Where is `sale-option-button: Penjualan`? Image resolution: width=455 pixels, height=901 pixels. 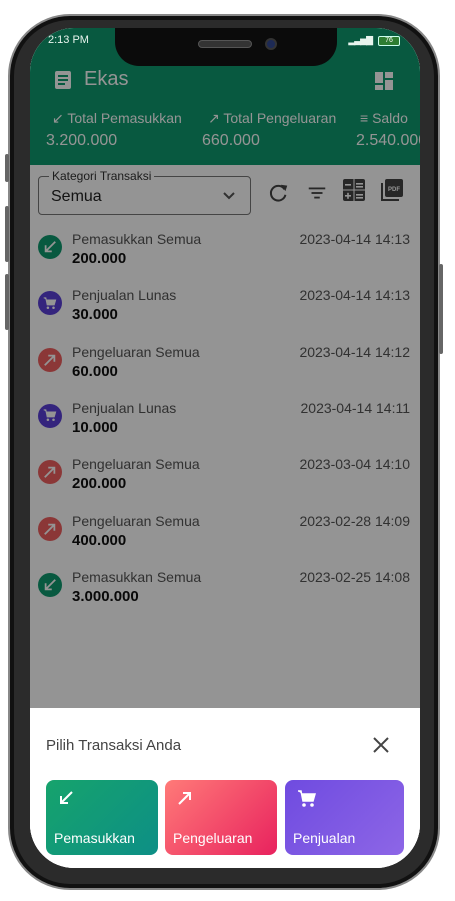 sale-option-button: Penjualan is located at coordinates (344, 817).